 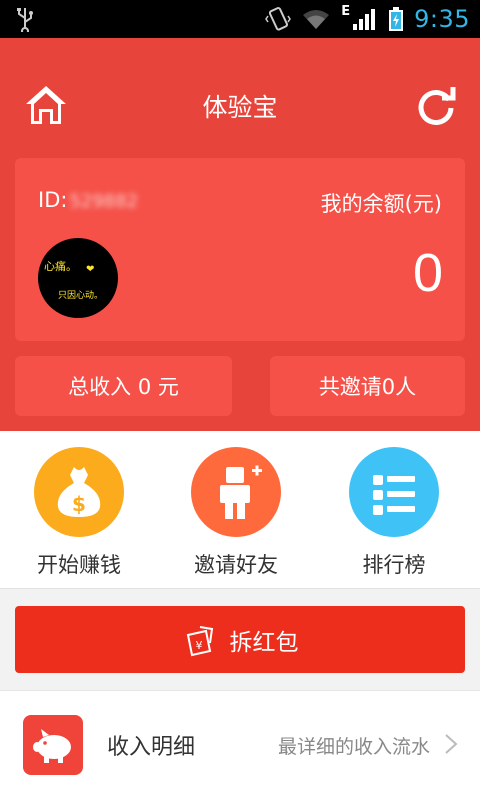 I want to click on total-invites-button: 共邀请0人, so click(x=367, y=386).